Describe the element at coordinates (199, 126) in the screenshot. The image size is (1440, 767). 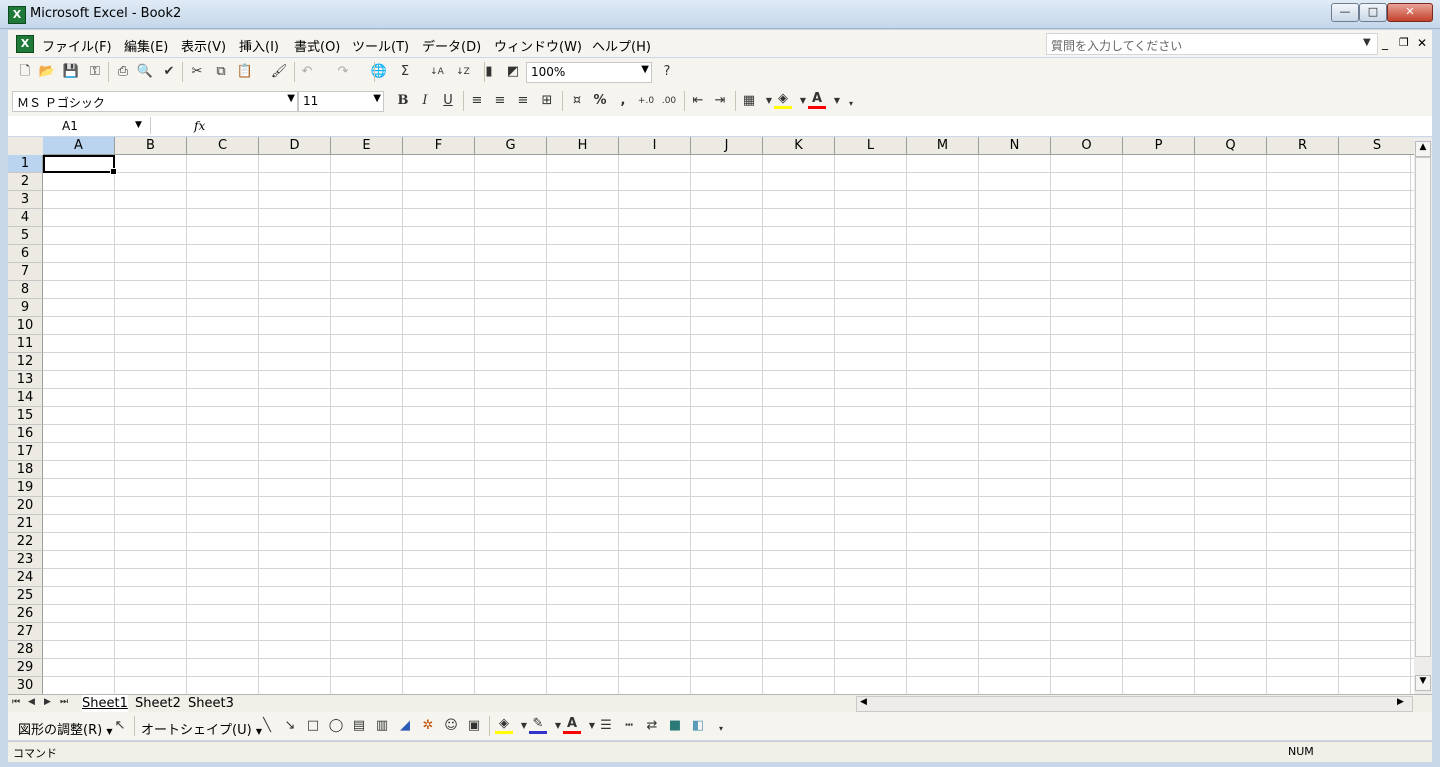
I see `insert-function-button: fx` at that location.